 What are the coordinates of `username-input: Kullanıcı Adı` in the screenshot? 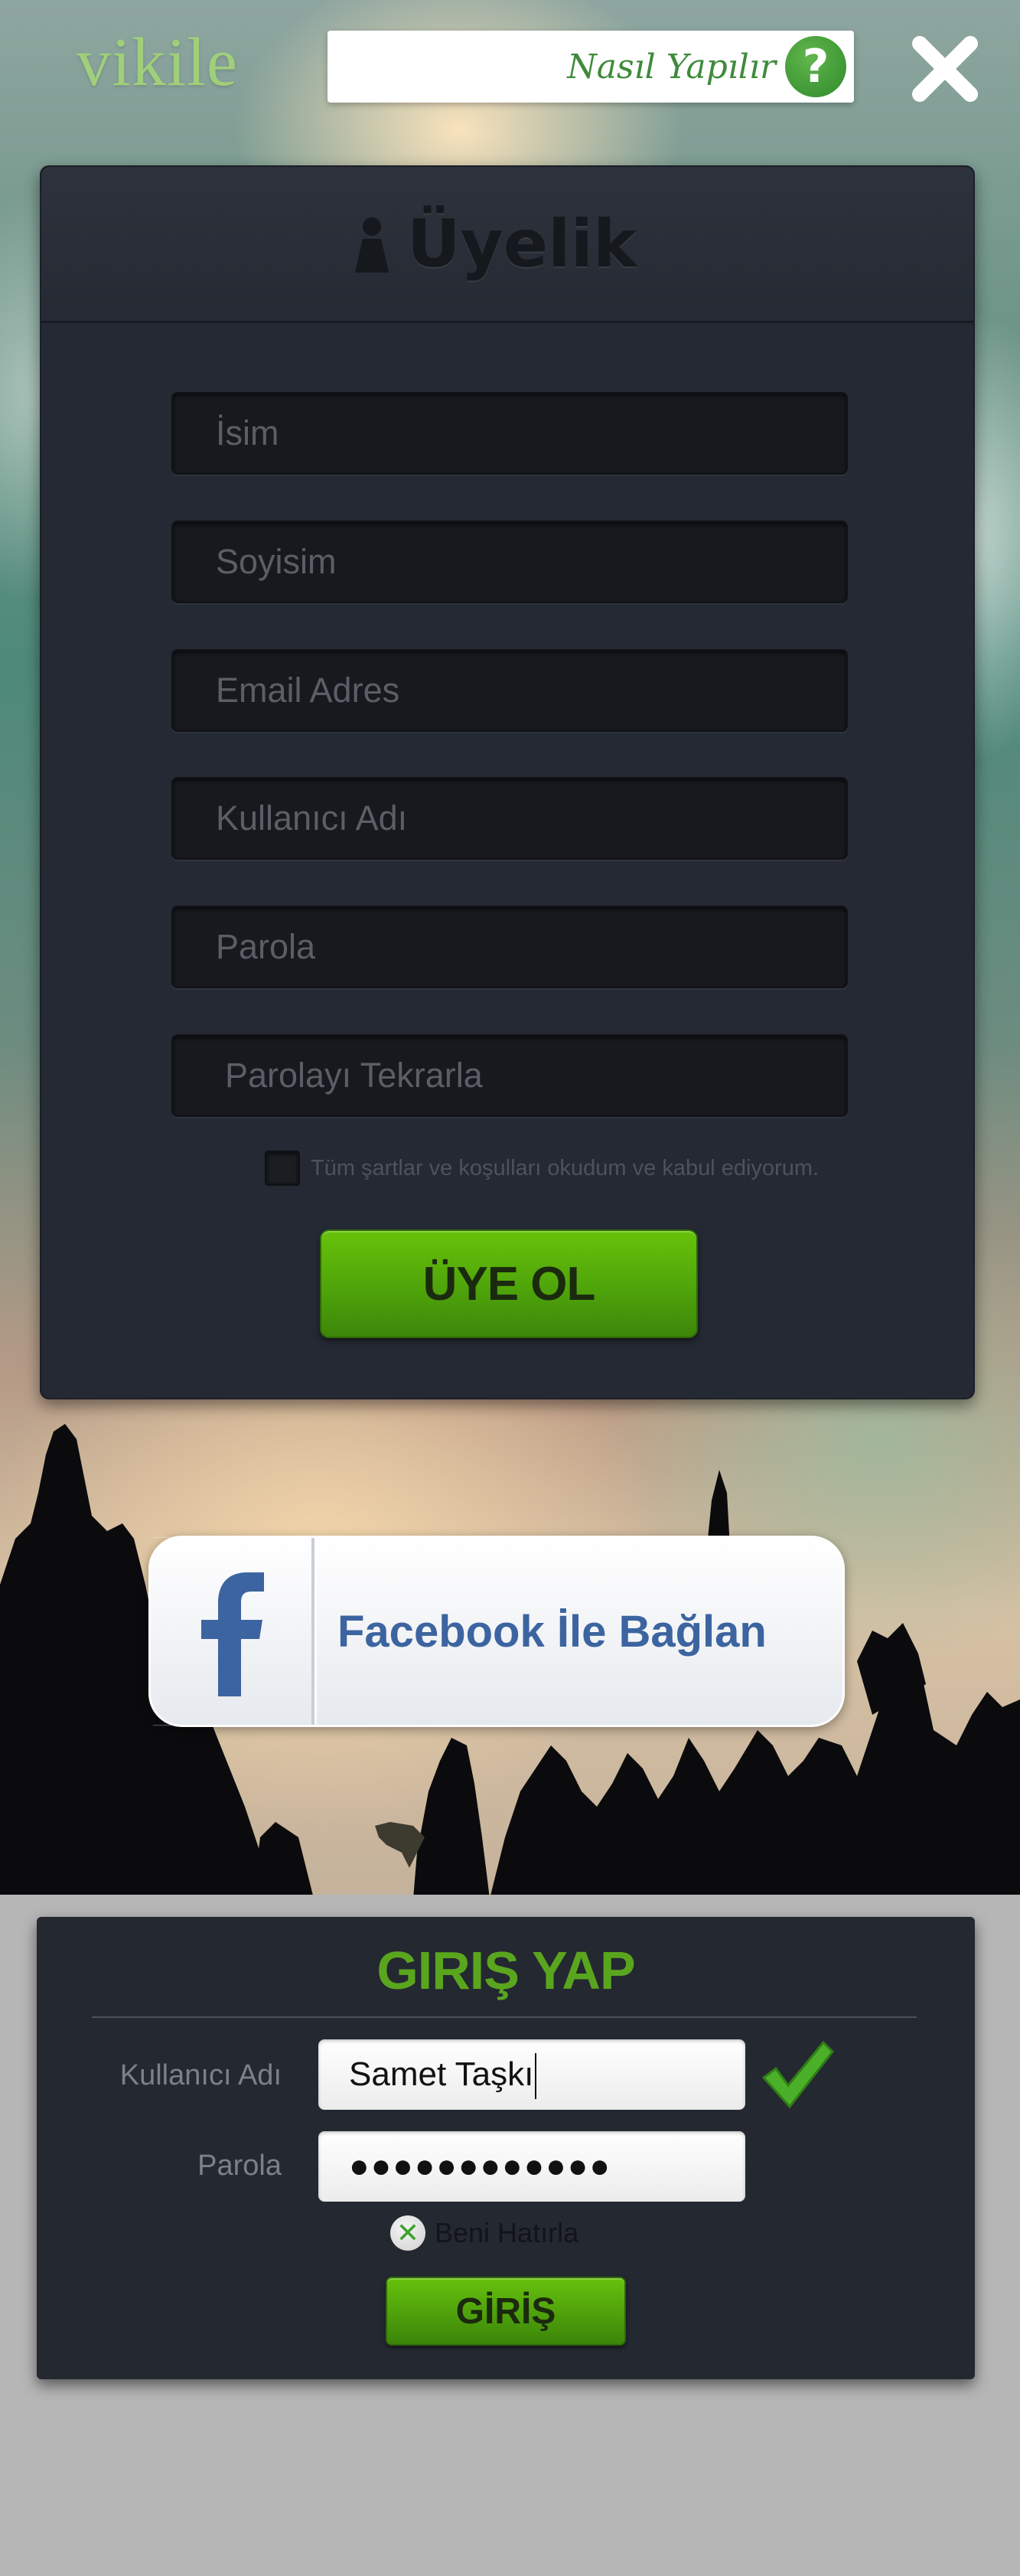 It's located at (510, 818).